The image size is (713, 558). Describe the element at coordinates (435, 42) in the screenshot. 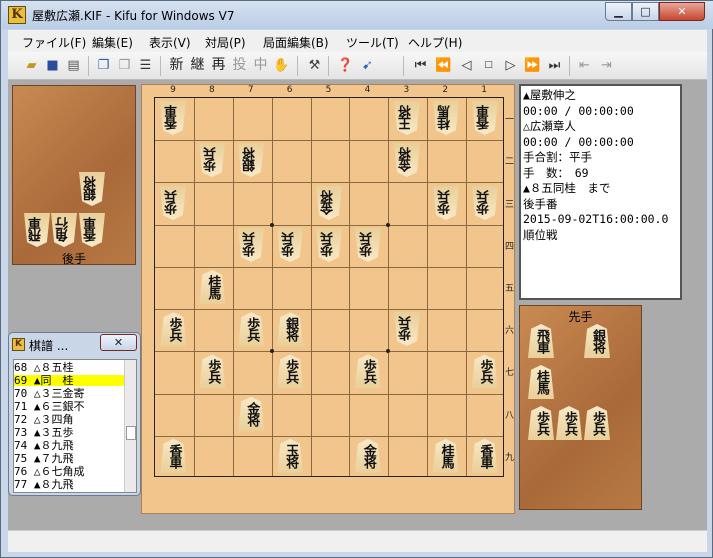

I see `menu-help: ヘルプ(H)` at that location.